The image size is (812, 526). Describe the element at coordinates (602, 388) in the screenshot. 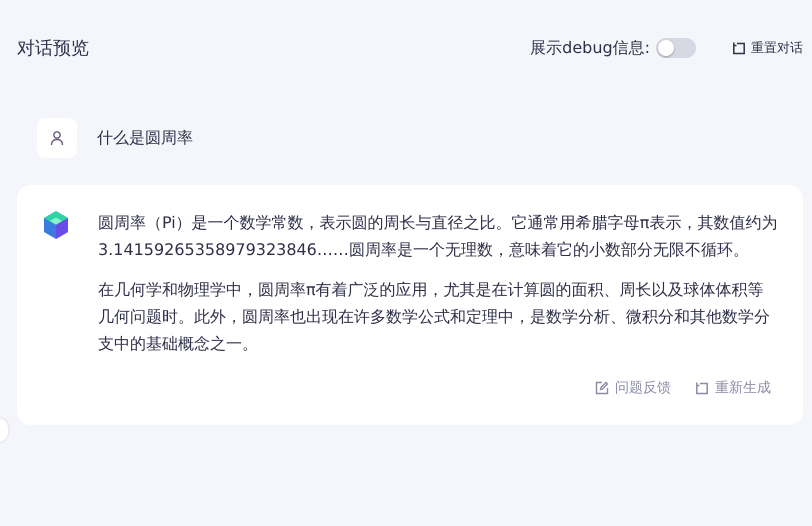

I see `edit-icon` at that location.